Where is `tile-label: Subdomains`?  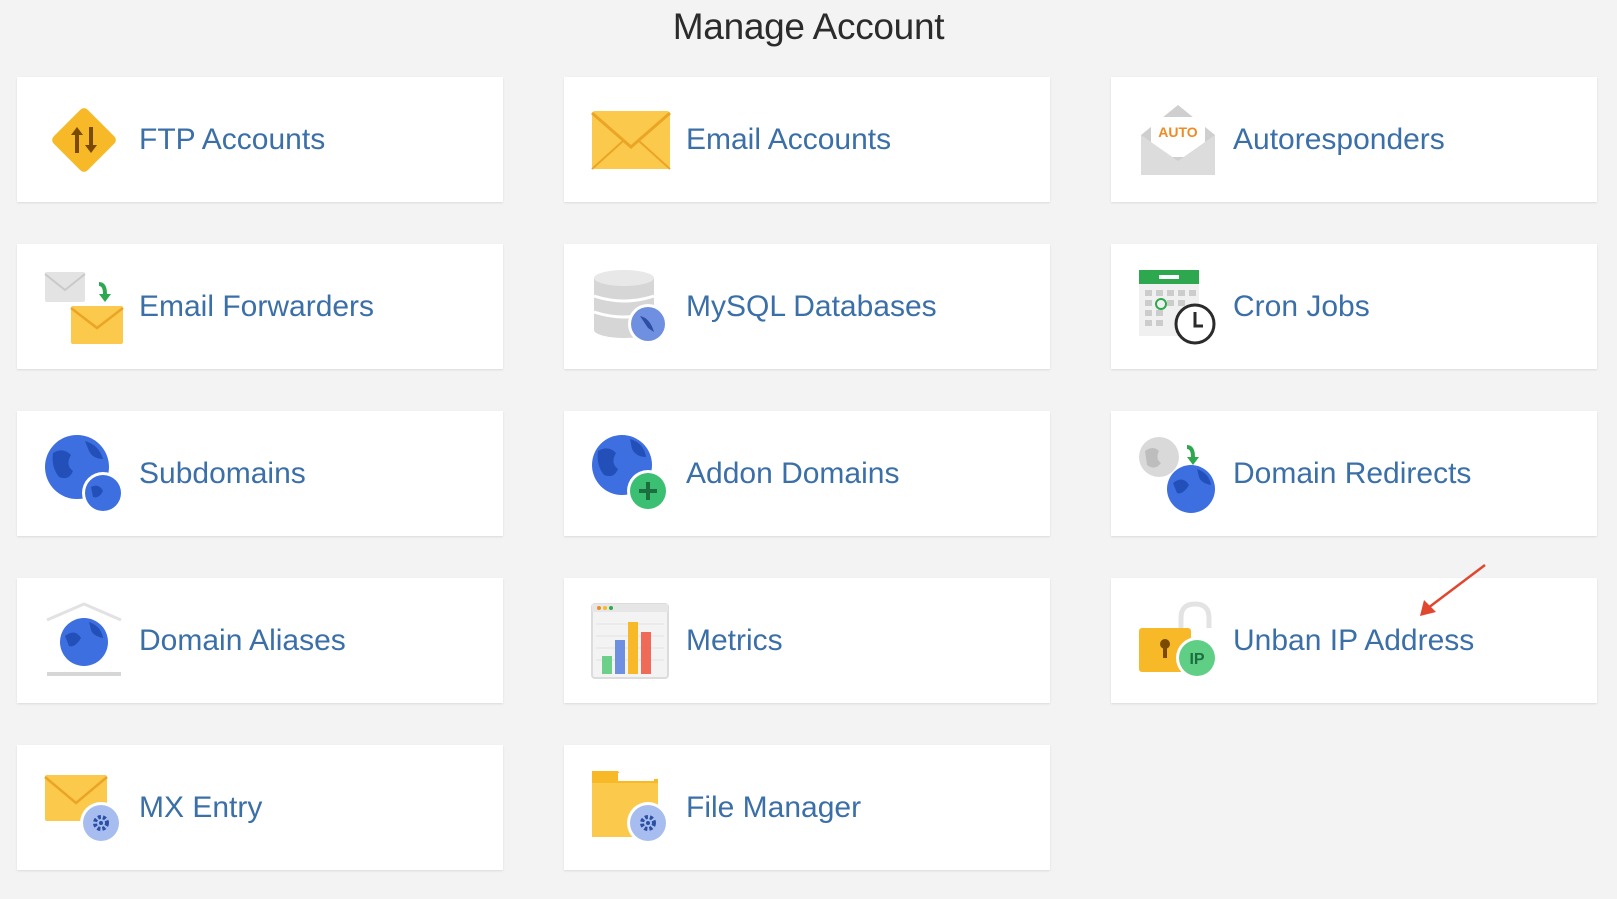
tile-label: Subdomains is located at coordinates (222, 473).